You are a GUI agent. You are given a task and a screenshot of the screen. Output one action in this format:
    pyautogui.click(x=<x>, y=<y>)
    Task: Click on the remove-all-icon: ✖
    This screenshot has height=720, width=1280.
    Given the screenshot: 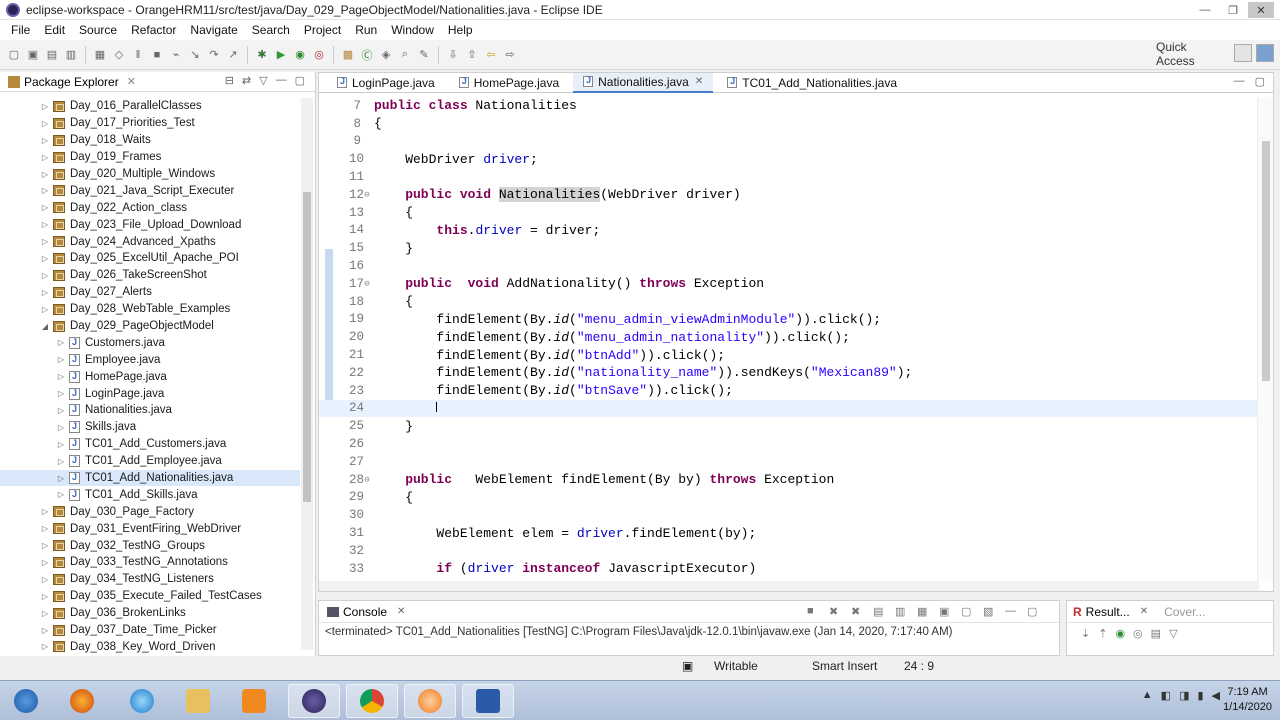 What is the action you would take?
    pyautogui.click(x=859, y=612)
    